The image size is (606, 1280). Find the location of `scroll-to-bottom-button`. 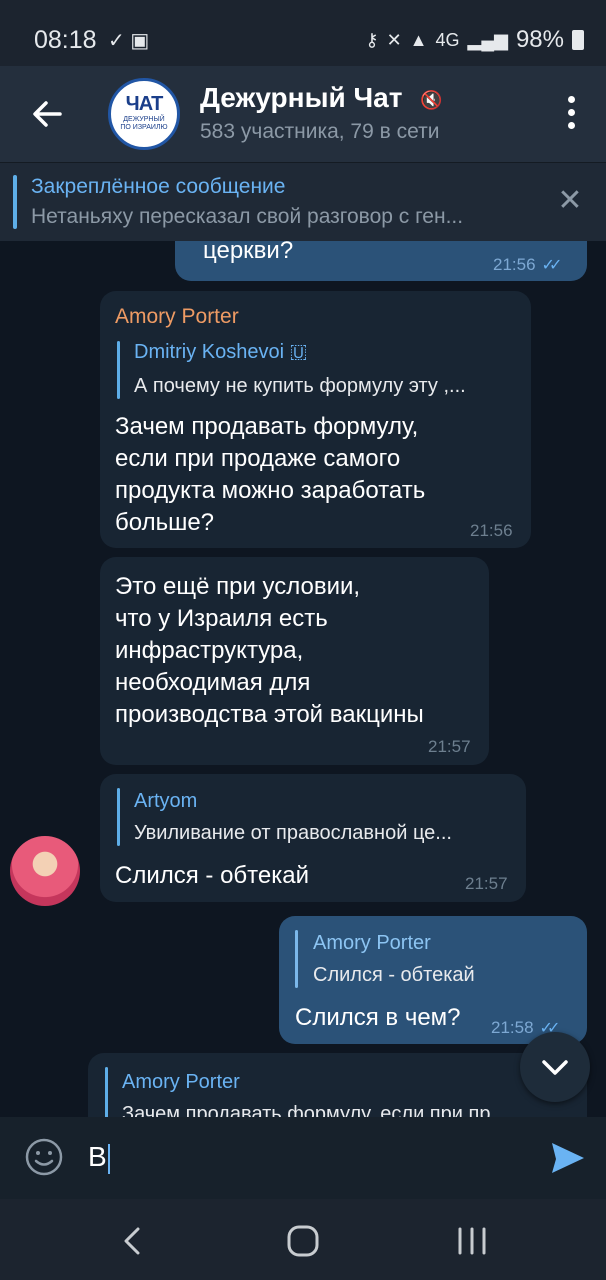

scroll-to-bottom-button is located at coordinates (555, 1067).